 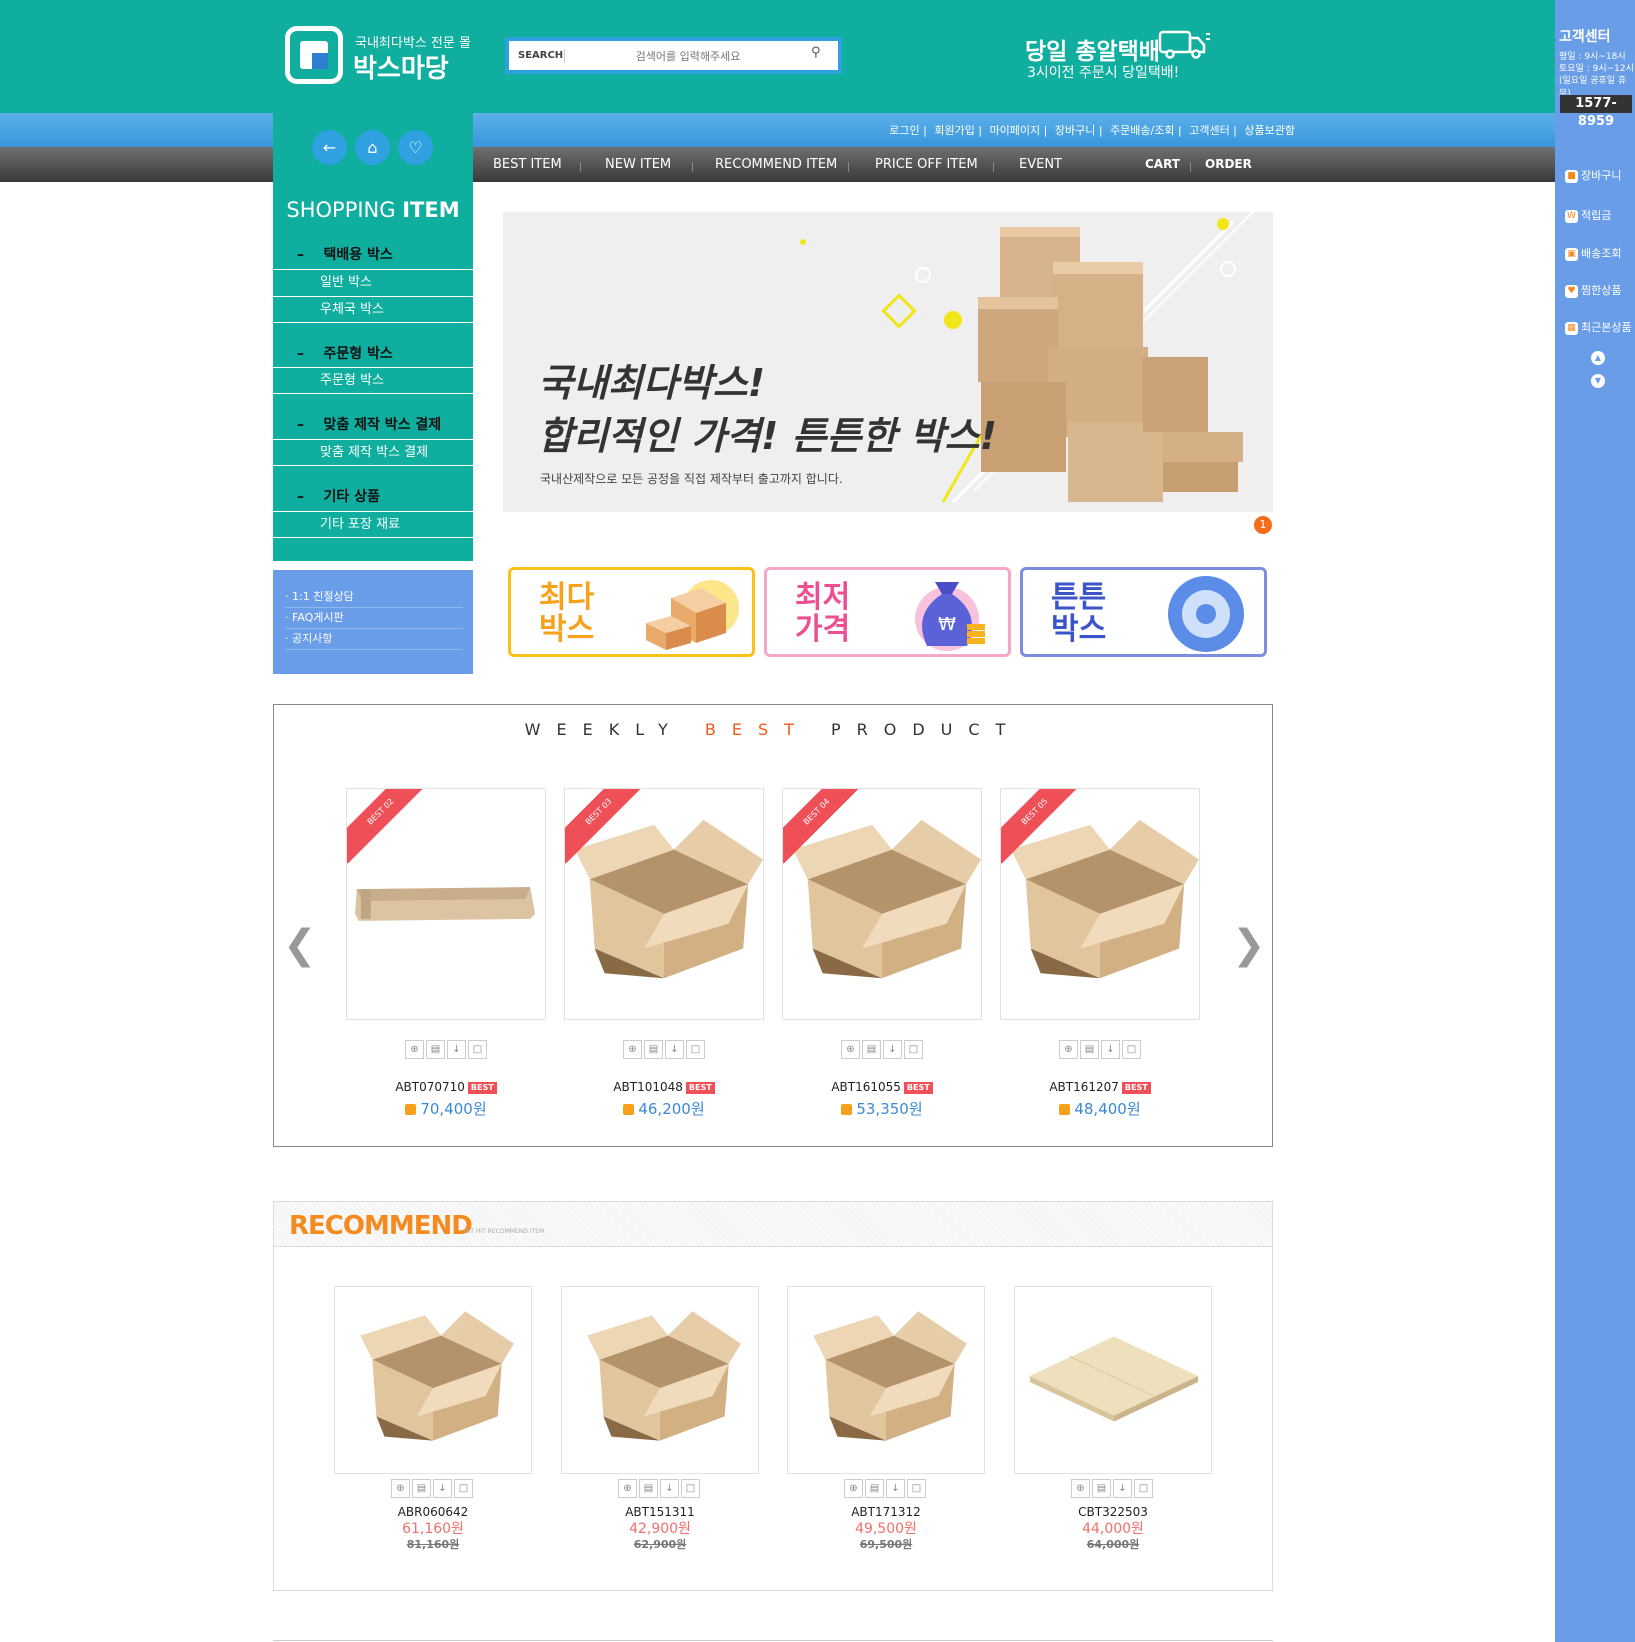 I want to click on side-subitem: 기타 포장 재료, so click(x=373, y=524).